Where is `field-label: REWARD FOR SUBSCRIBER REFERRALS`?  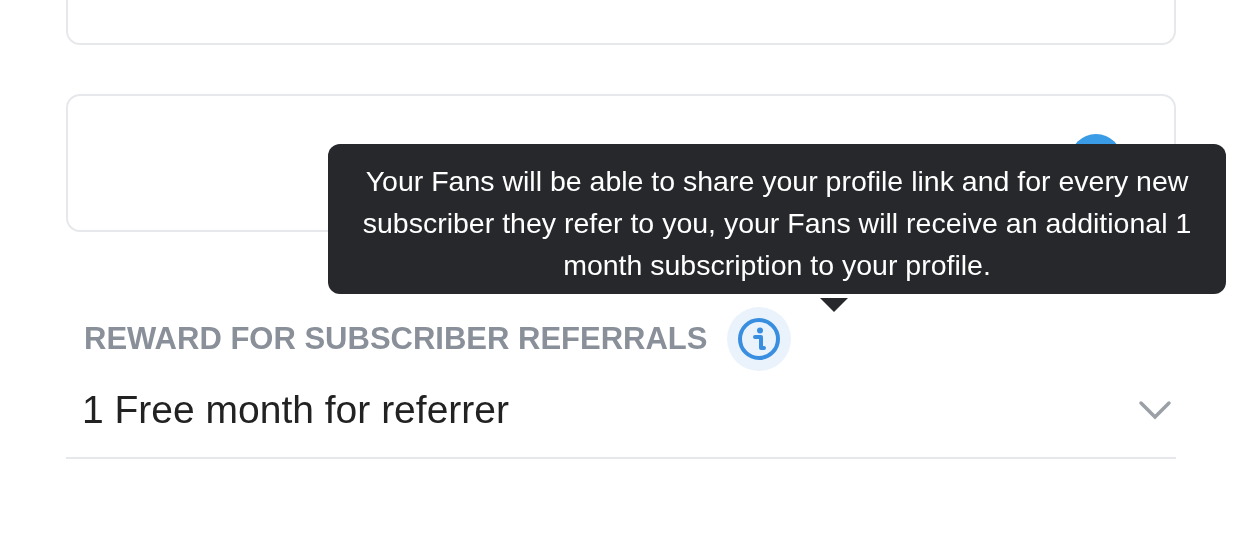
field-label: REWARD FOR SUBSCRIBER REFERRALS is located at coordinates (396, 339).